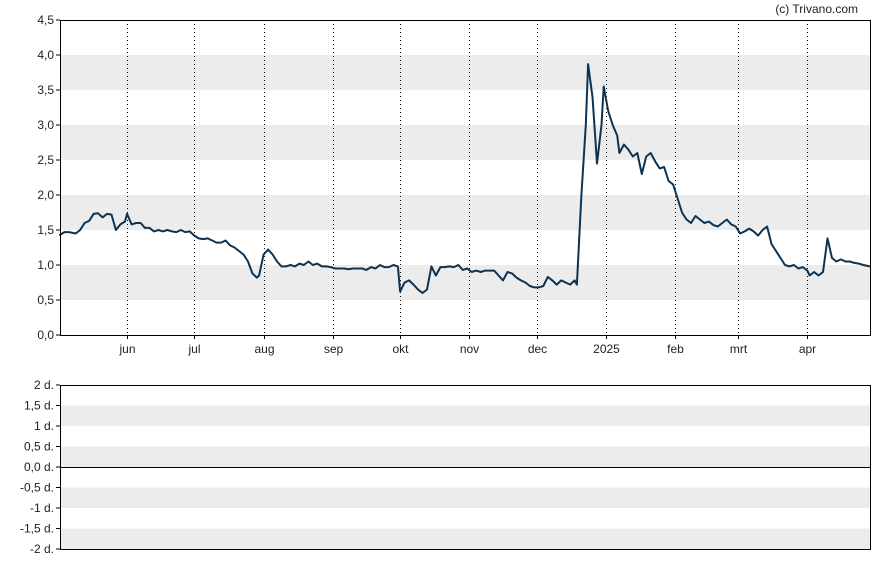 Image resolution: width=888 pixels, height=565 pixels. Describe the element at coordinates (45, 265) in the screenshot. I see `price-y-tick-label: 1,0` at that location.